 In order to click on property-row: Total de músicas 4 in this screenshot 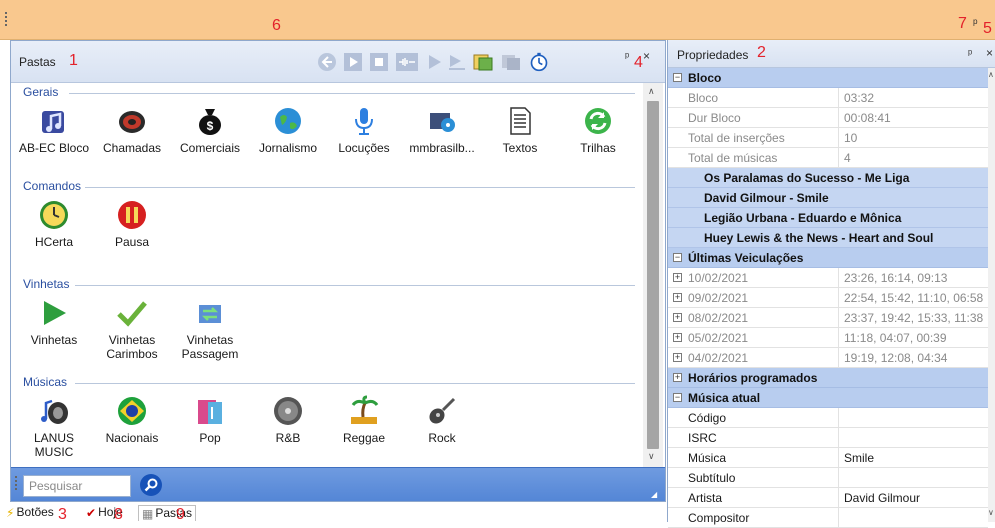, I will do `click(828, 158)`.